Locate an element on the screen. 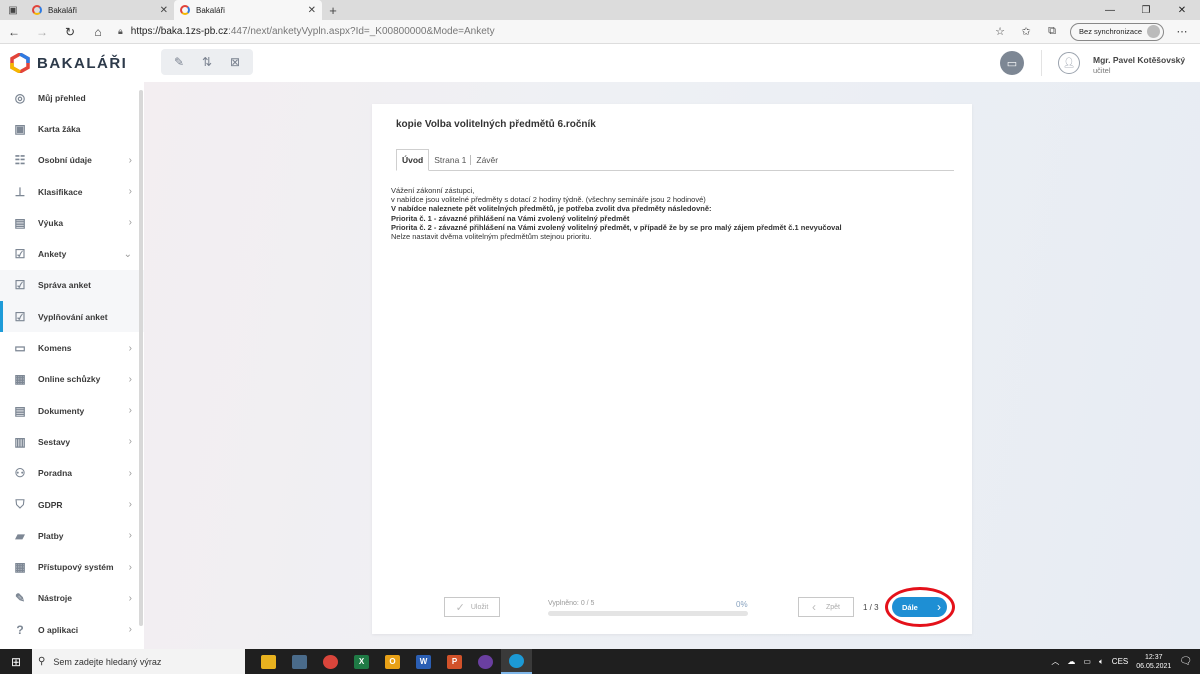 This screenshot has width=1200, height=674. restore-icon: ❐ is located at coordinates (1146, 10).